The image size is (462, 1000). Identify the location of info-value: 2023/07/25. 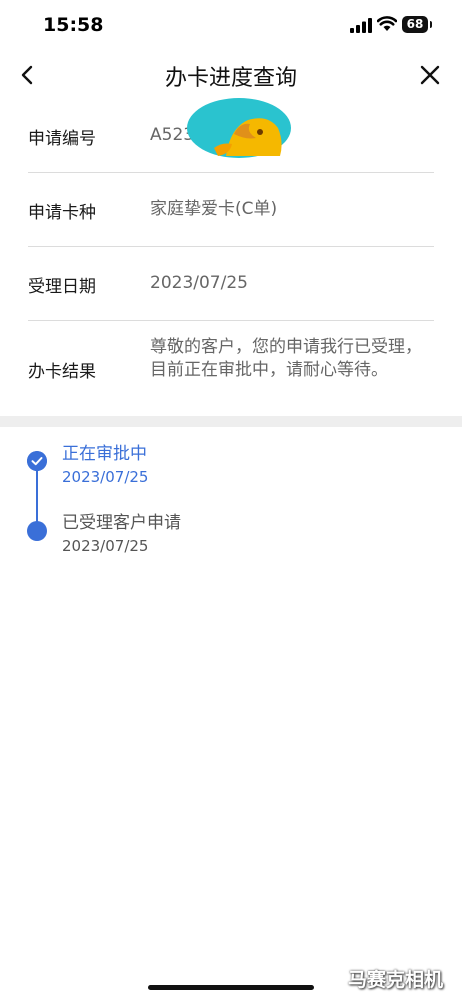
(199, 283).